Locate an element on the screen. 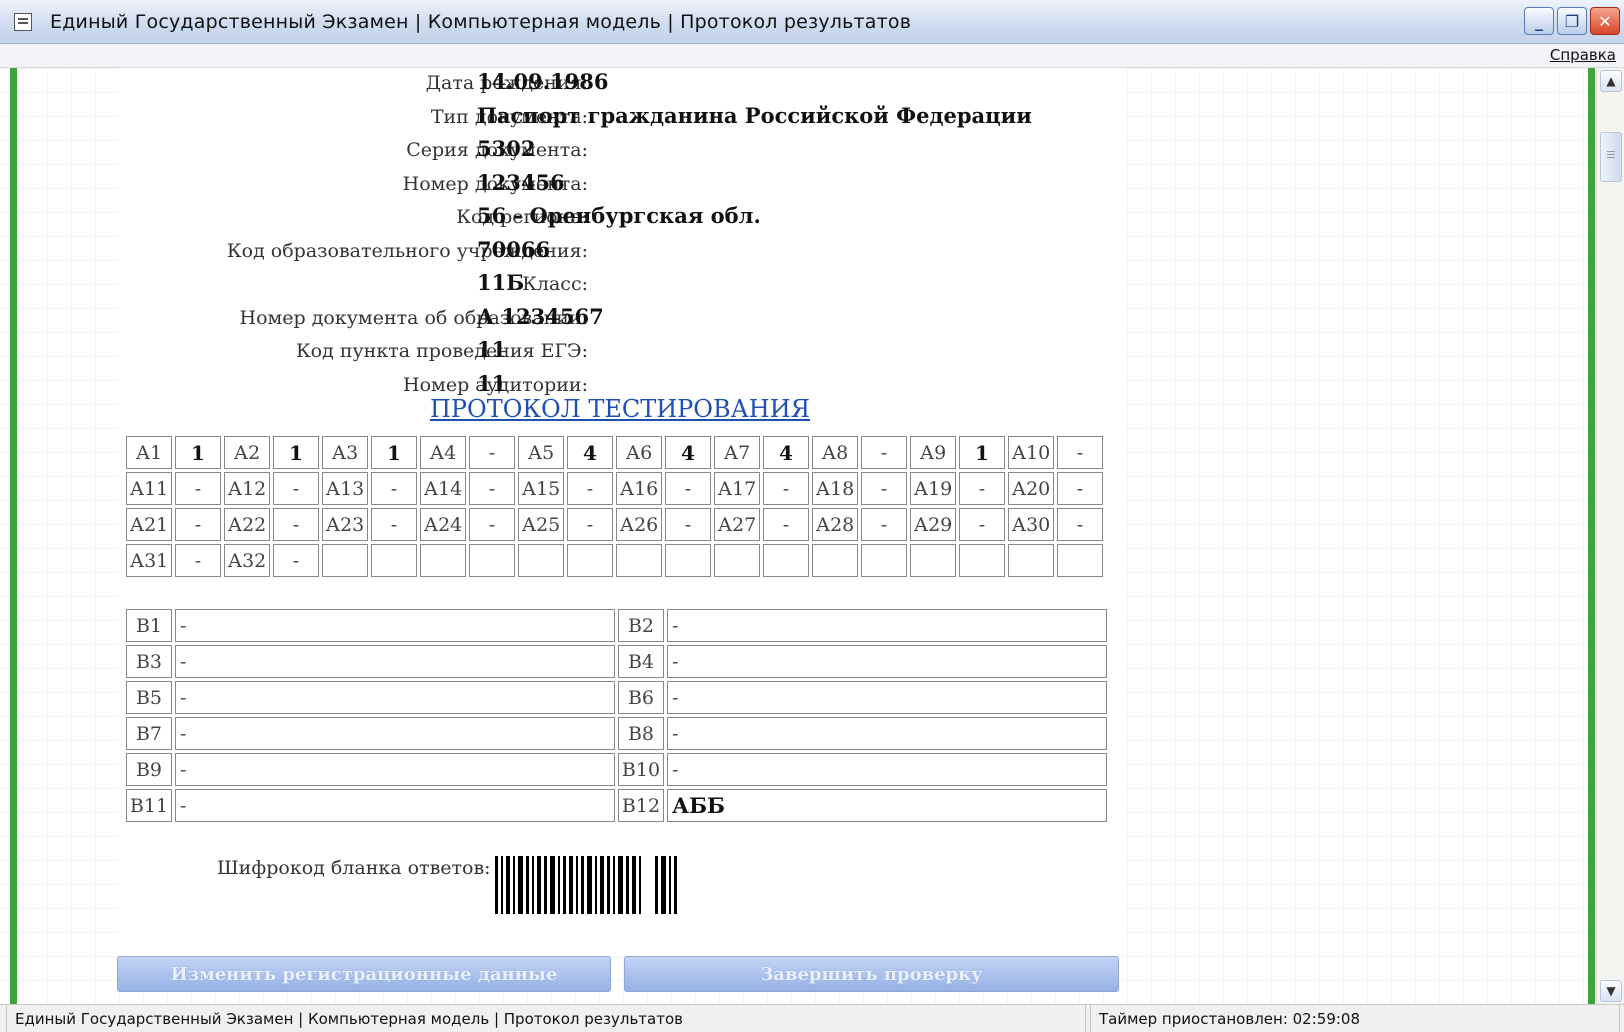 The image size is (1624, 1032). window-controls: _ ❐ ✕ is located at coordinates (1572, 21).